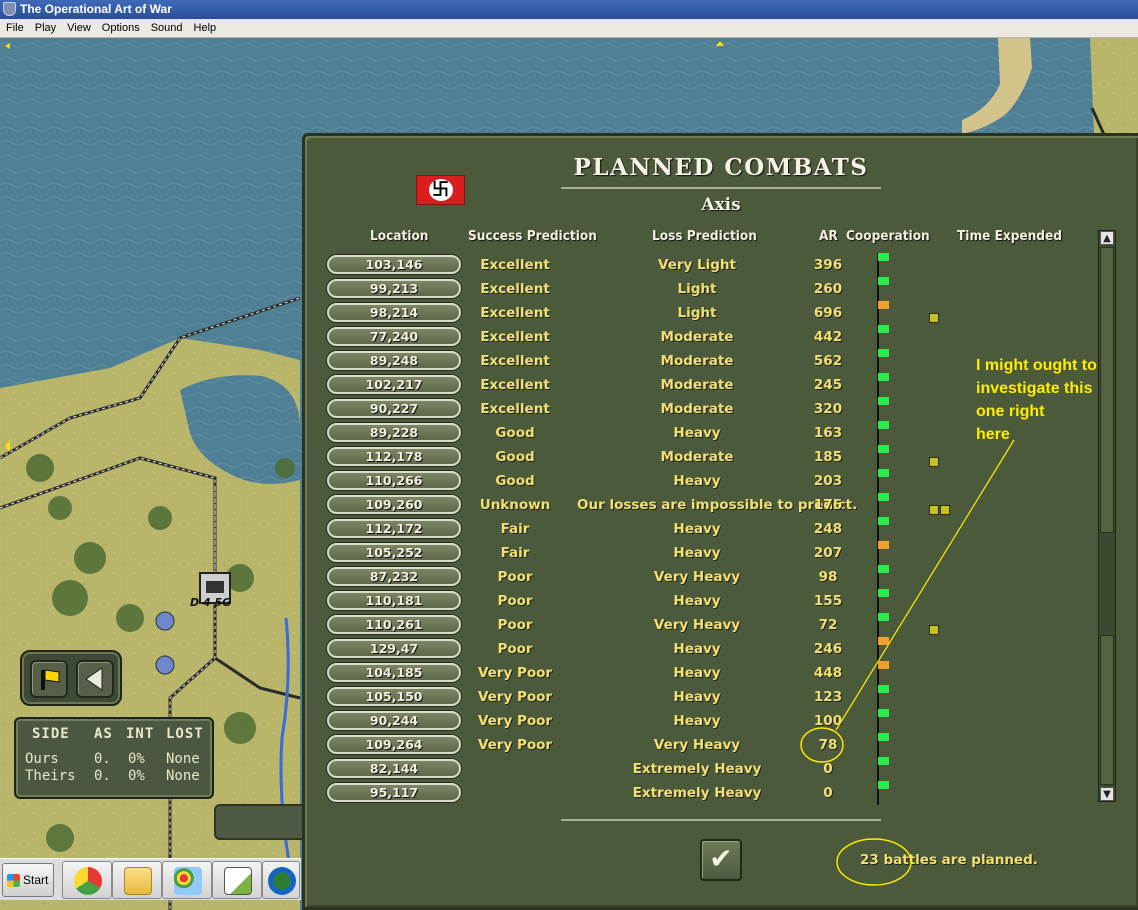  I want to click on combat-row: 110,261 Poor Very Heavy 72, so click(727, 625).